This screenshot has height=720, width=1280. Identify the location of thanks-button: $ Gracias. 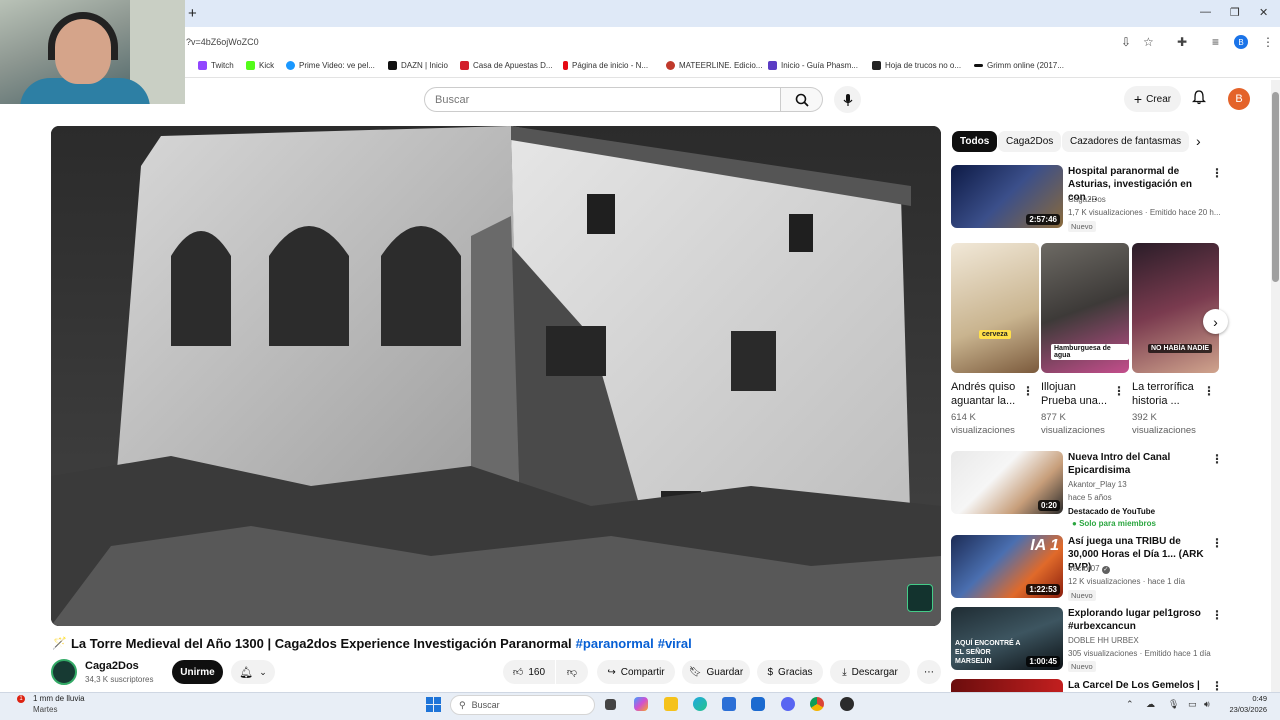
(790, 672).